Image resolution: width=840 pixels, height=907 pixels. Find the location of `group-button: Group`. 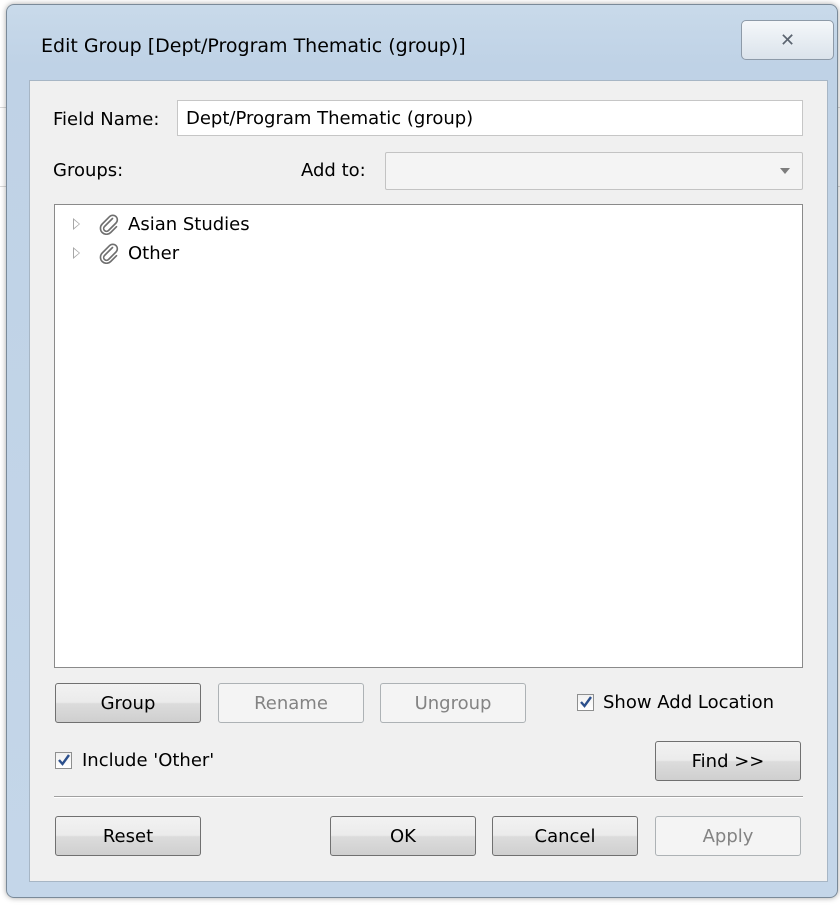

group-button: Group is located at coordinates (128, 703).